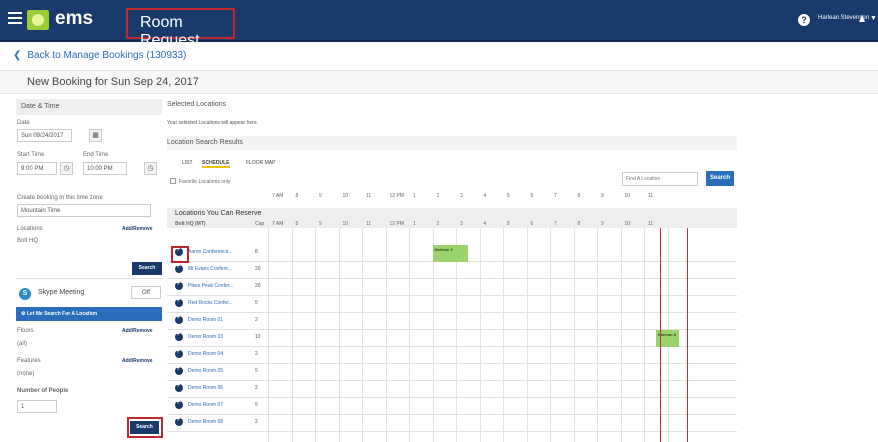 This screenshot has width=878, height=442. Describe the element at coordinates (439, 82) in the screenshot. I see `new-booking-header: New Booking for Sun Sep 24, 2017` at that location.